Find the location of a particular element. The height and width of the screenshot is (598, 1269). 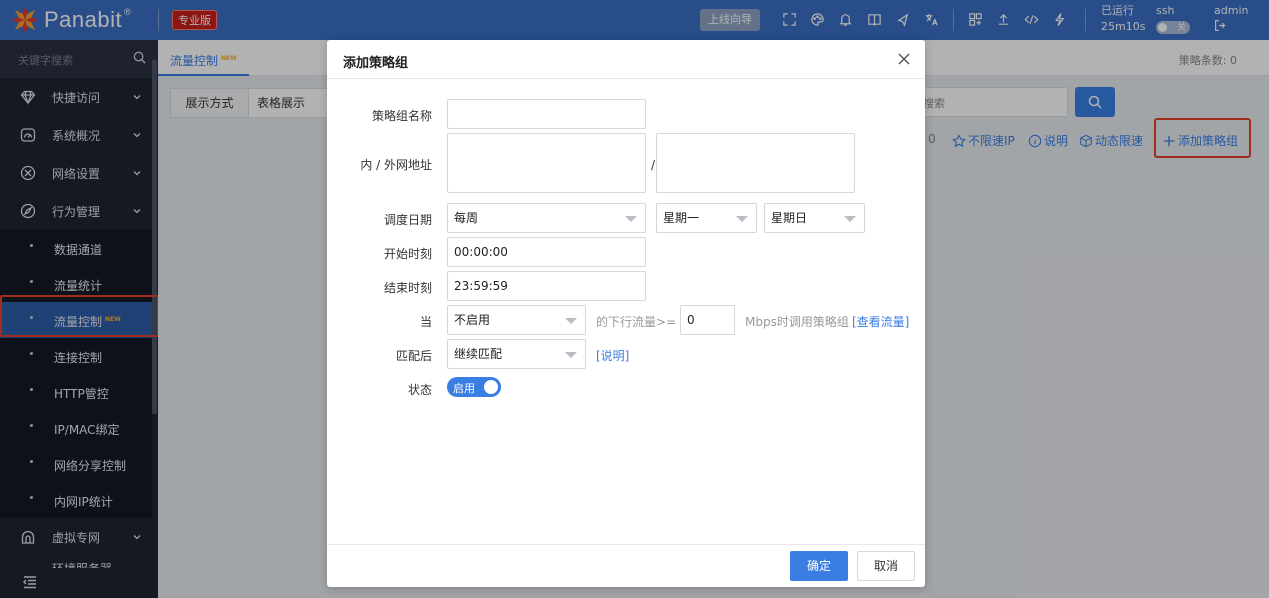

cancel-button: 取消 is located at coordinates (886, 566).